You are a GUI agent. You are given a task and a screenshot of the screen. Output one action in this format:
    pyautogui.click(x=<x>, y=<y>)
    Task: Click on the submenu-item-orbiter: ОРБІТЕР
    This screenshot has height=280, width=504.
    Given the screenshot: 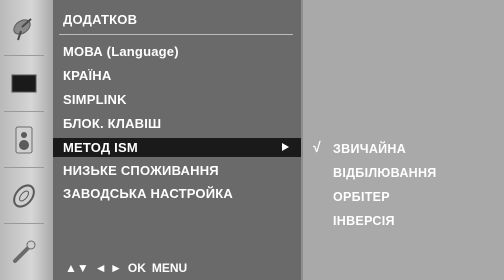 What is the action you would take?
    pyautogui.click(x=361, y=197)
    